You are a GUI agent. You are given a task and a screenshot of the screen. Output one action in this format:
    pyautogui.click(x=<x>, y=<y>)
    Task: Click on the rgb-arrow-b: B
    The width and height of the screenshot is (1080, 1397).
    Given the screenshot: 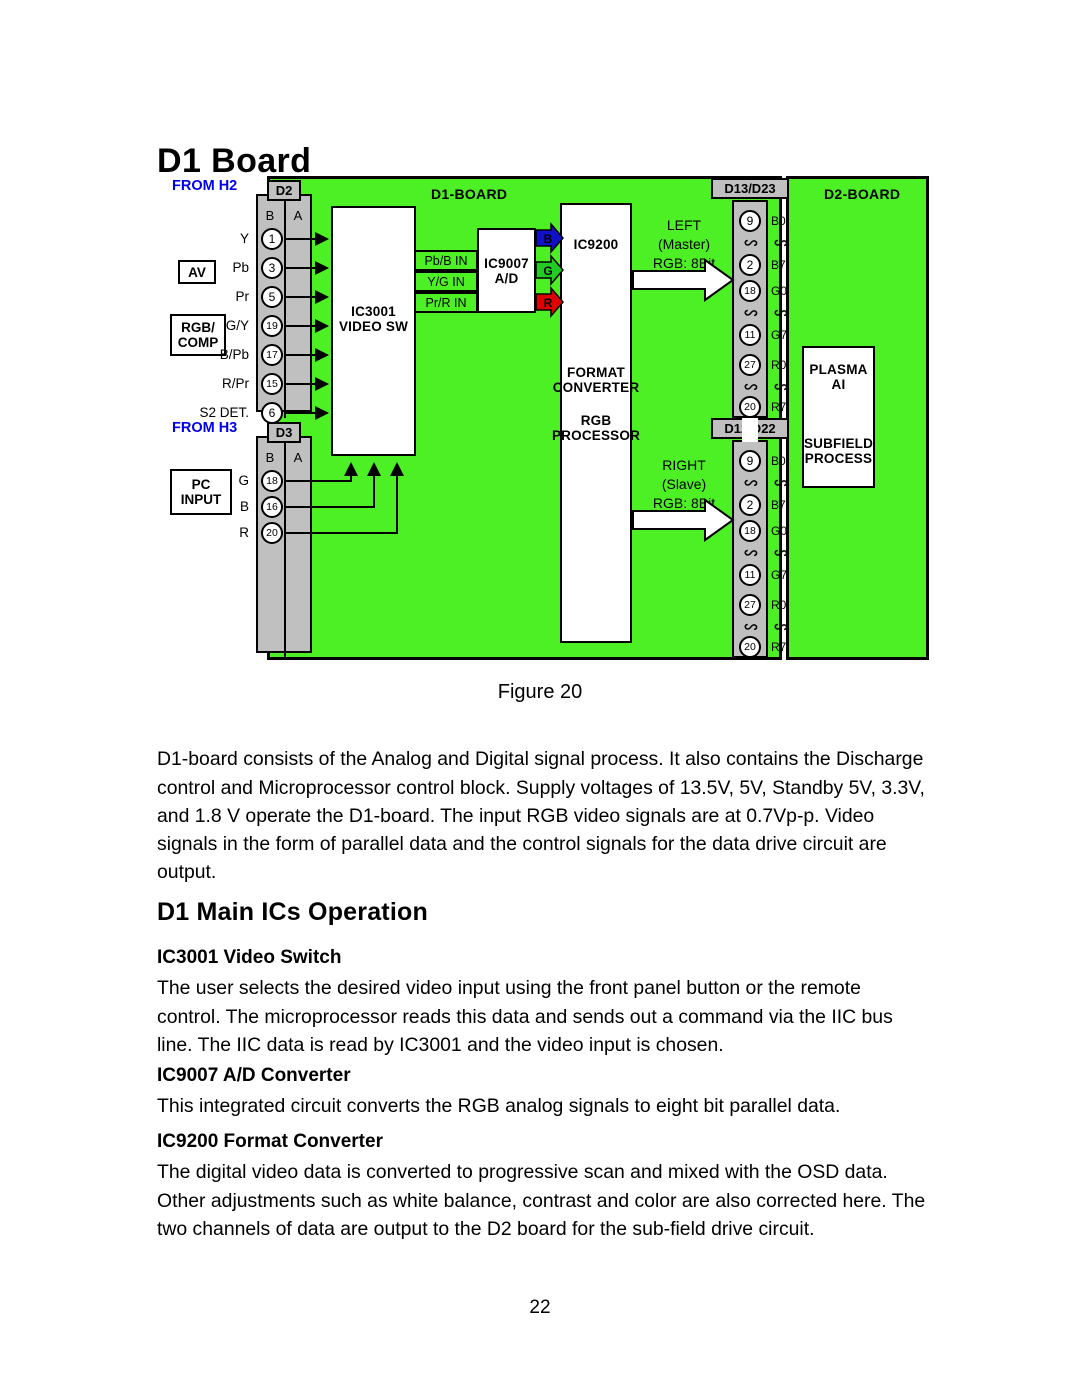 What is the action you would take?
    pyautogui.click(x=549, y=238)
    